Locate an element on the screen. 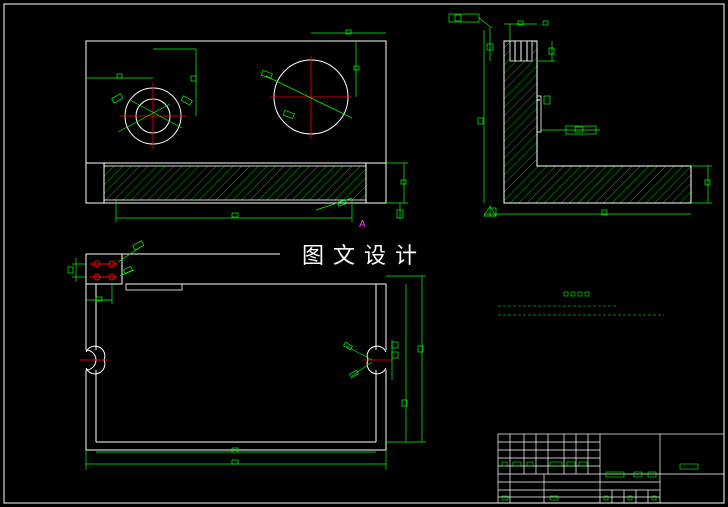  front-view-body is located at coordinates (236, 102).